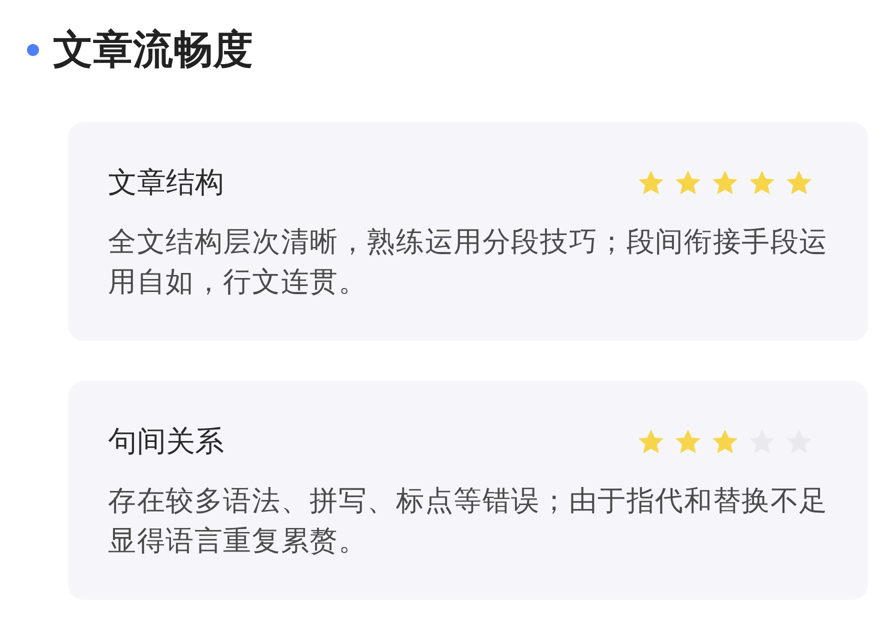 The width and height of the screenshot is (896, 622). Describe the element at coordinates (468, 262) in the screenshot. I see `card-description: 全文结构层次清晰，熟练运用分段技巧；段间衔接手段运用自如，行文连贯。` at that location.